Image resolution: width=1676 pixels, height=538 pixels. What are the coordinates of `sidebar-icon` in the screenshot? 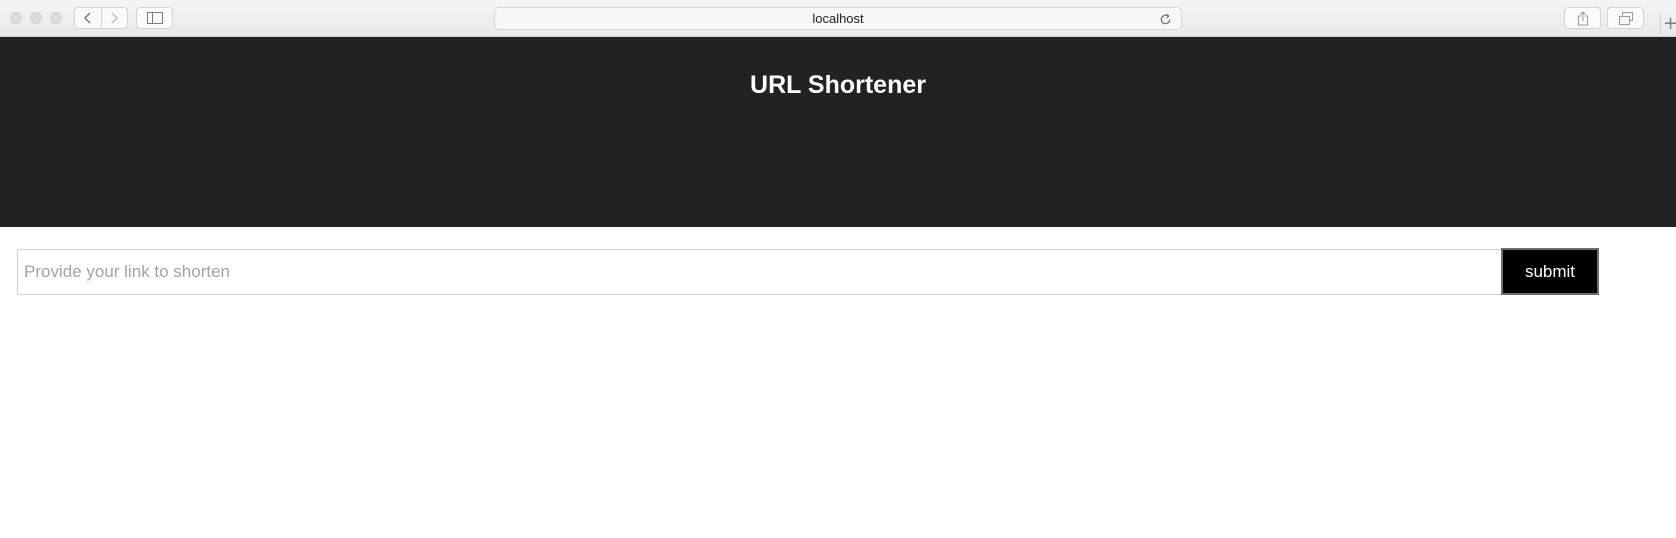 It's located at (154, 18).